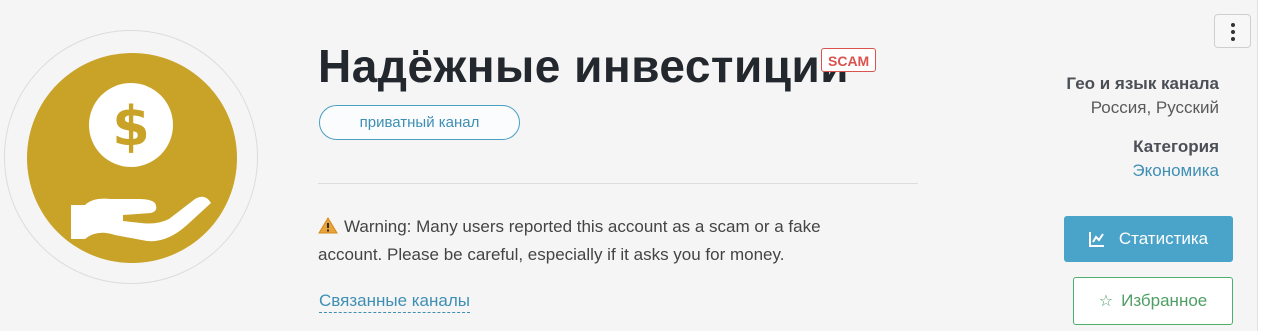  What do you see at coordinates (1106, 301) in the screenshot?
I see `star-icon: ☆` at bounding box center [1106, 301].